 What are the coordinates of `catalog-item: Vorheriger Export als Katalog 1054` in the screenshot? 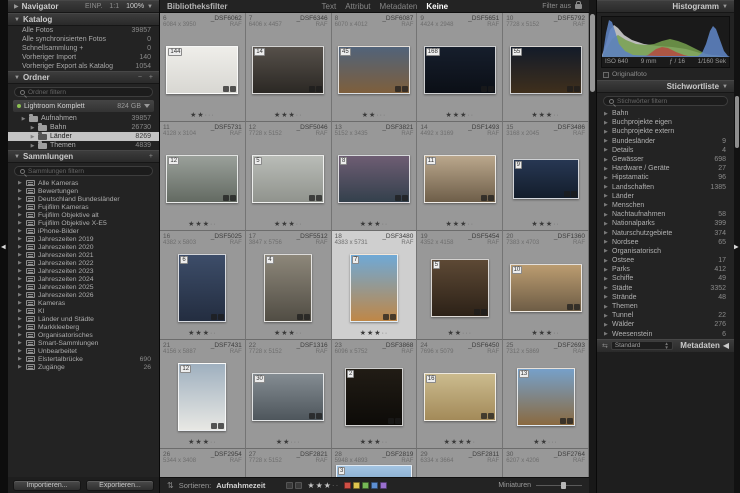 It's located at (83, 66).